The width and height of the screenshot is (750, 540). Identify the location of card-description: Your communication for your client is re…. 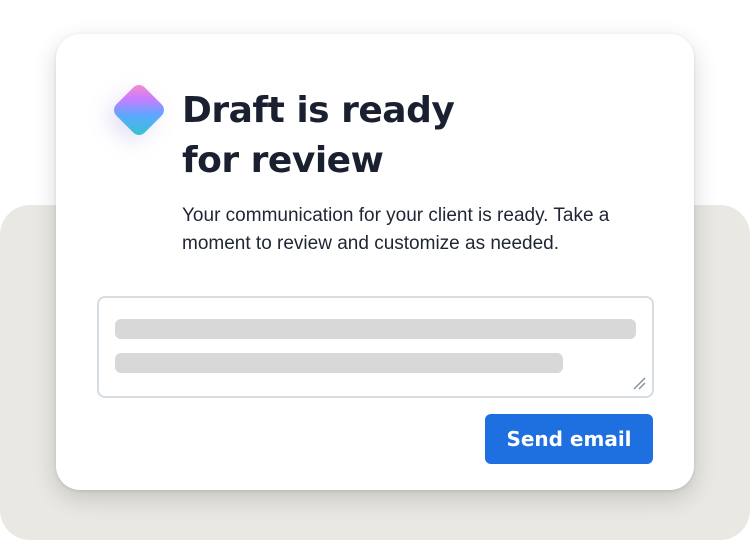
(396, 229).